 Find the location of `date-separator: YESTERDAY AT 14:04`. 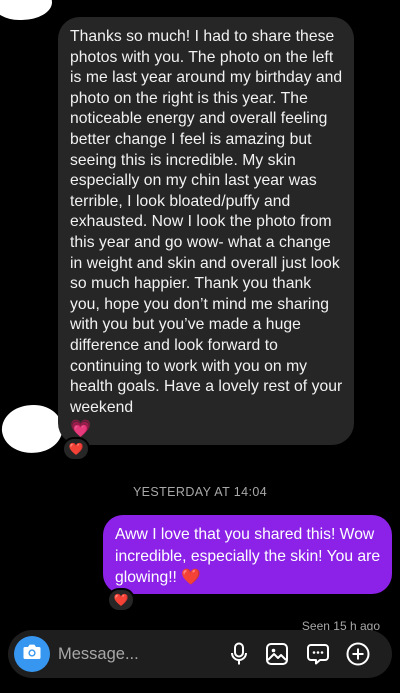

date-separator: YESTERDAY AT 14:04 is located at coordinates (200, 492).